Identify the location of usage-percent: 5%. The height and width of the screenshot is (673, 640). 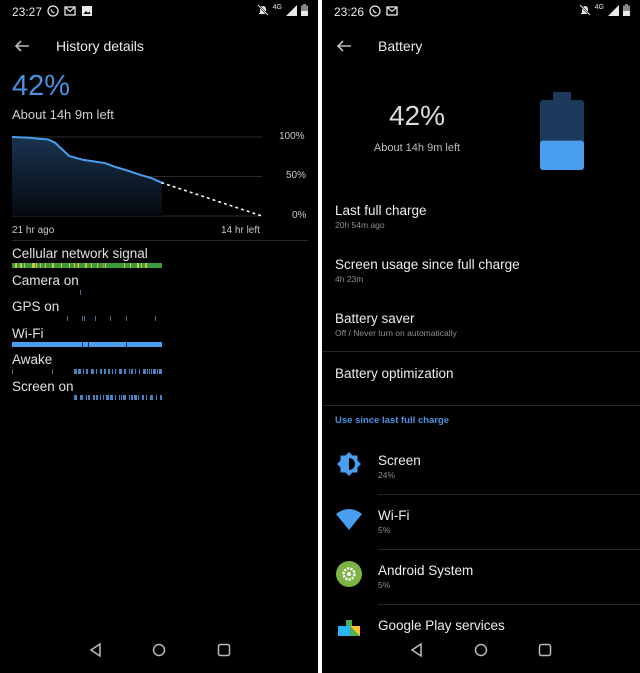
(384, 530).